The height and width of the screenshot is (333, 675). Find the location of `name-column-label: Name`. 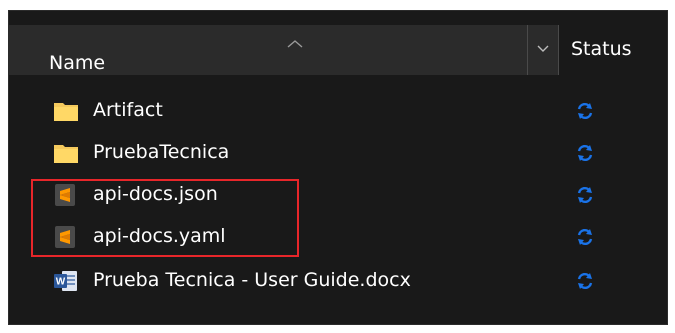

name-column-label: Name is located at coordinates (77, 63).